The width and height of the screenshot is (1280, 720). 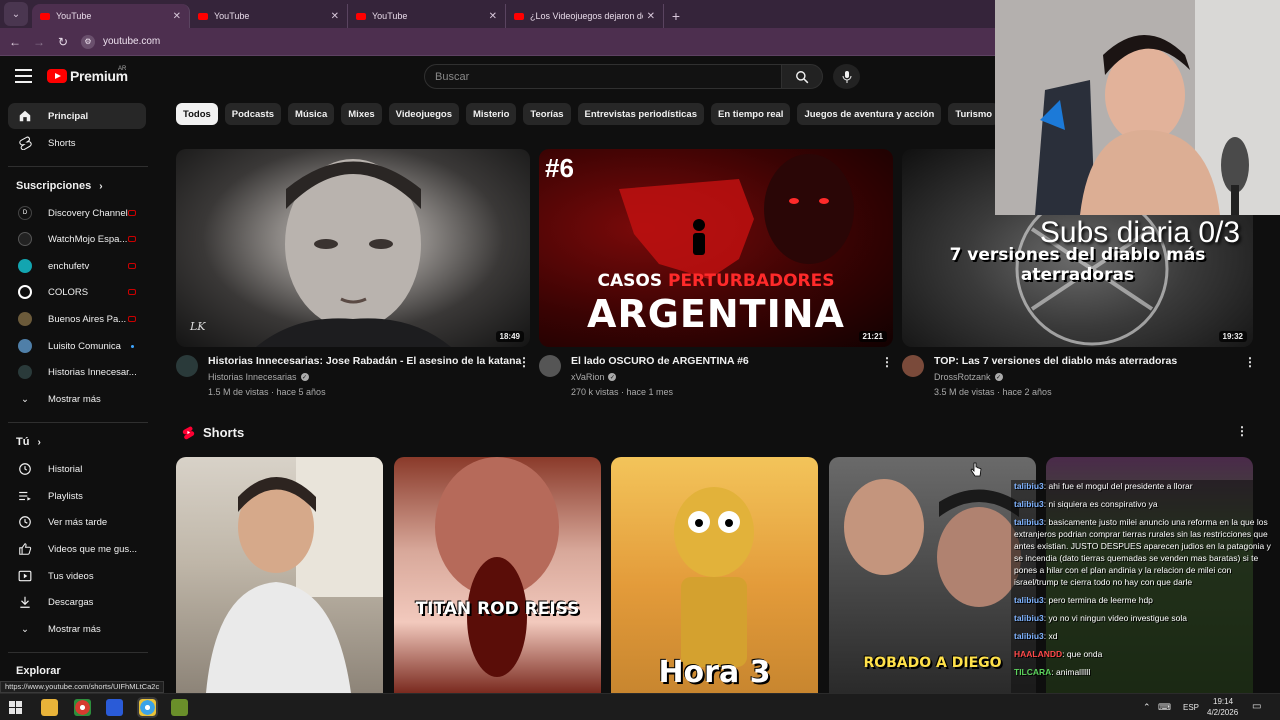 What do you see at coordinates (1222, 712) in the screenshot?
I see `clock-date: 4/2/2026` at bounding box center [1222, 712].